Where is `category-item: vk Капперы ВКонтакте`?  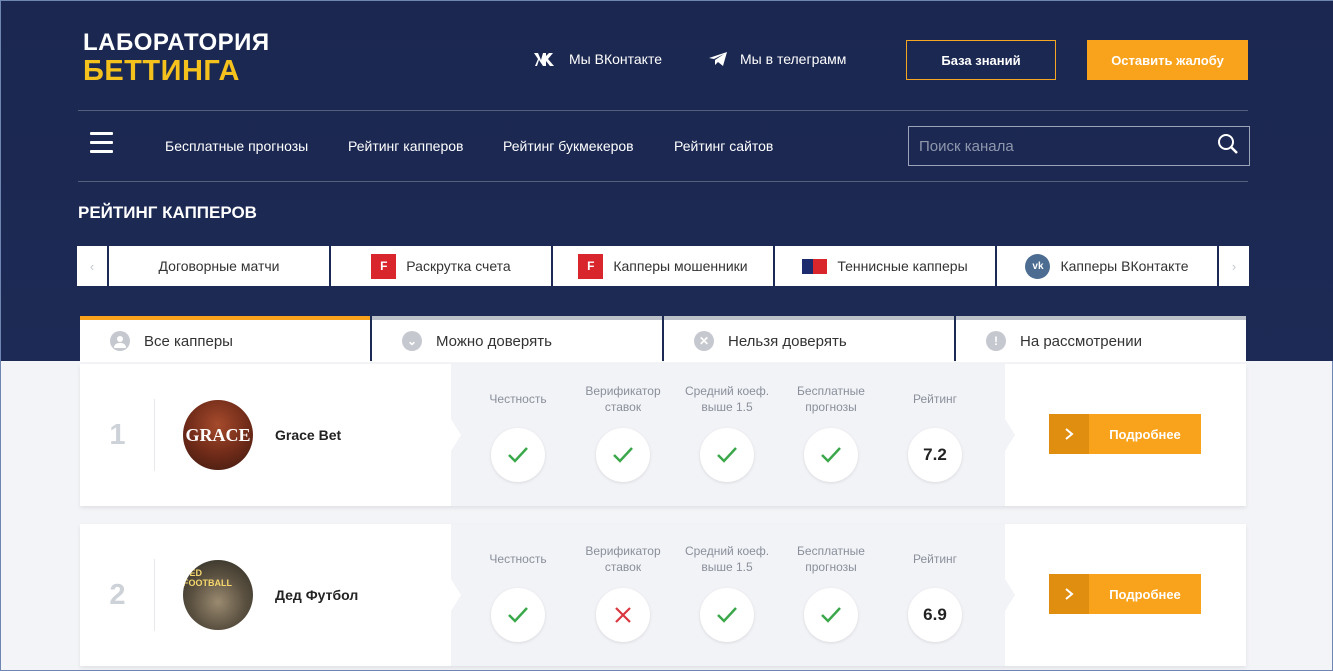
category-item: vk Капперы ВКонтакте is located at coordinates (1107, 266).